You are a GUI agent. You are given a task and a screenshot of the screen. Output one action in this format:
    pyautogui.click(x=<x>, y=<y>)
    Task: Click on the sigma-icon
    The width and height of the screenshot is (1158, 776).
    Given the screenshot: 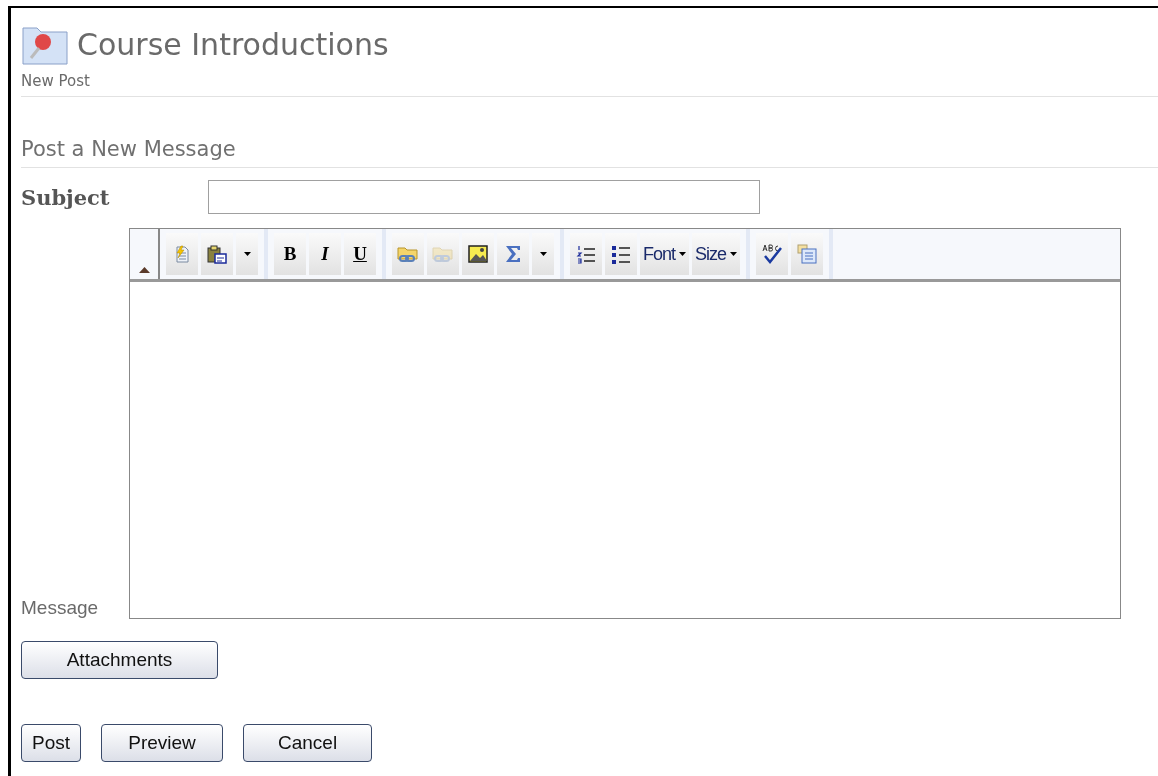 What is the action you would take?
    pyautogui.click(x=513, y=254)
    